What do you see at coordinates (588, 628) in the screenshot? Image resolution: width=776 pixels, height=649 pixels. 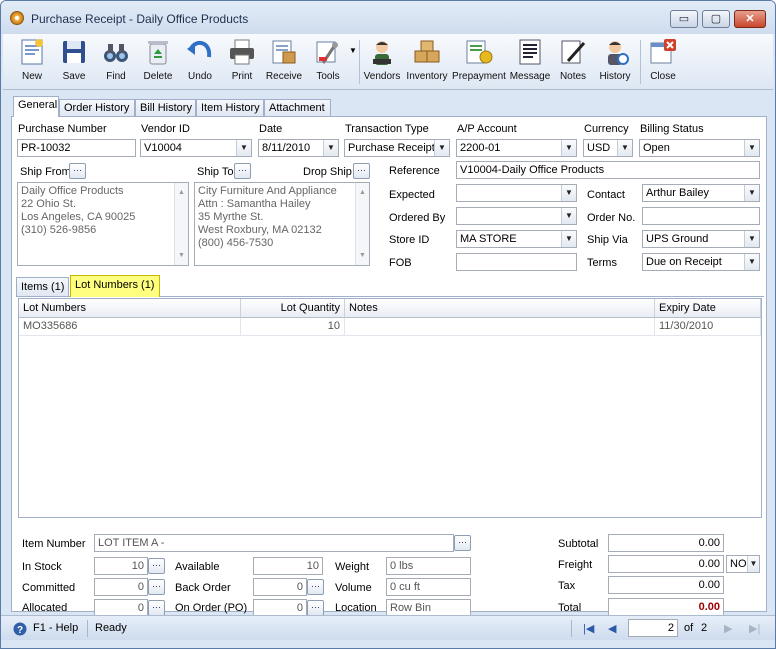 I see `first-page-icon: |◀` at bounding box center [588, 628].